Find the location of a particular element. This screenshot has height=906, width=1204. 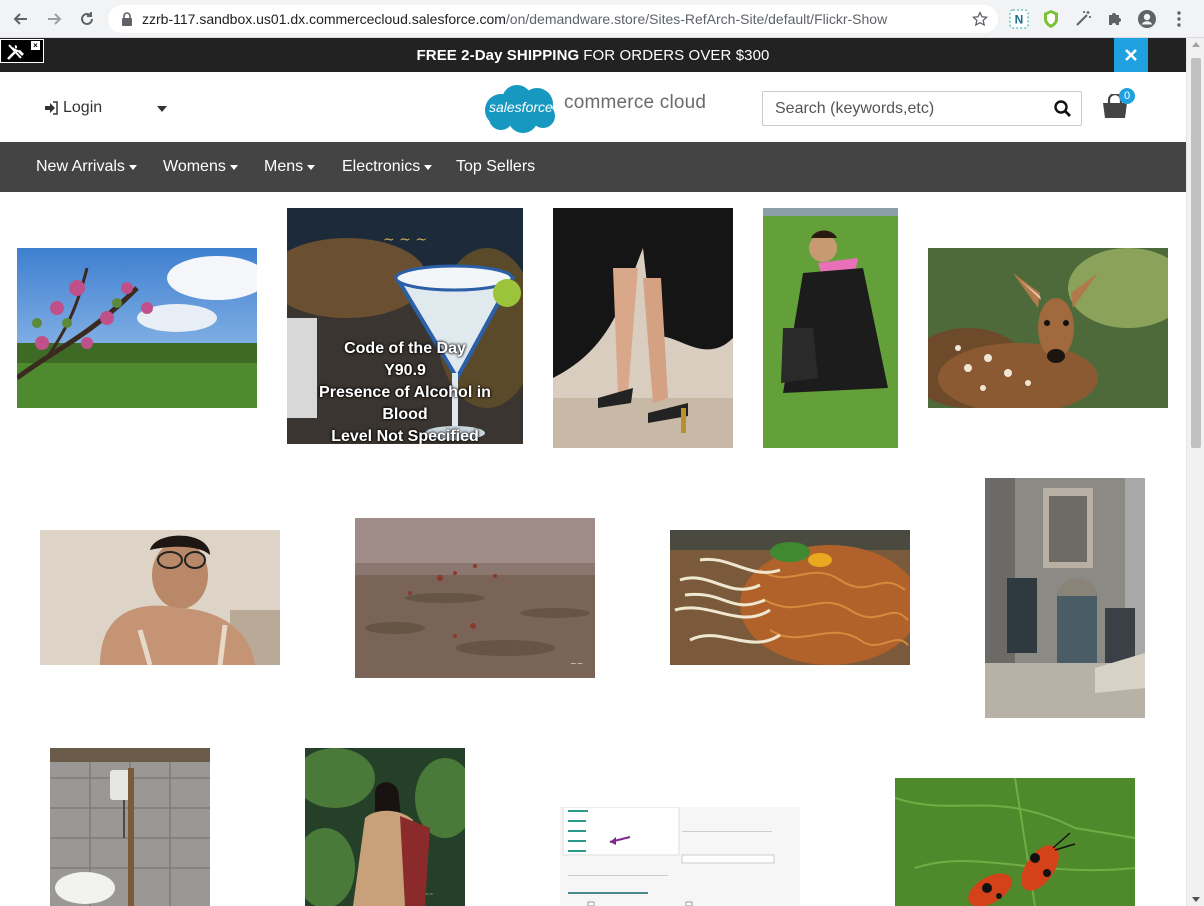

flickr-photo-bugs is located at coordinates (1015, 842).